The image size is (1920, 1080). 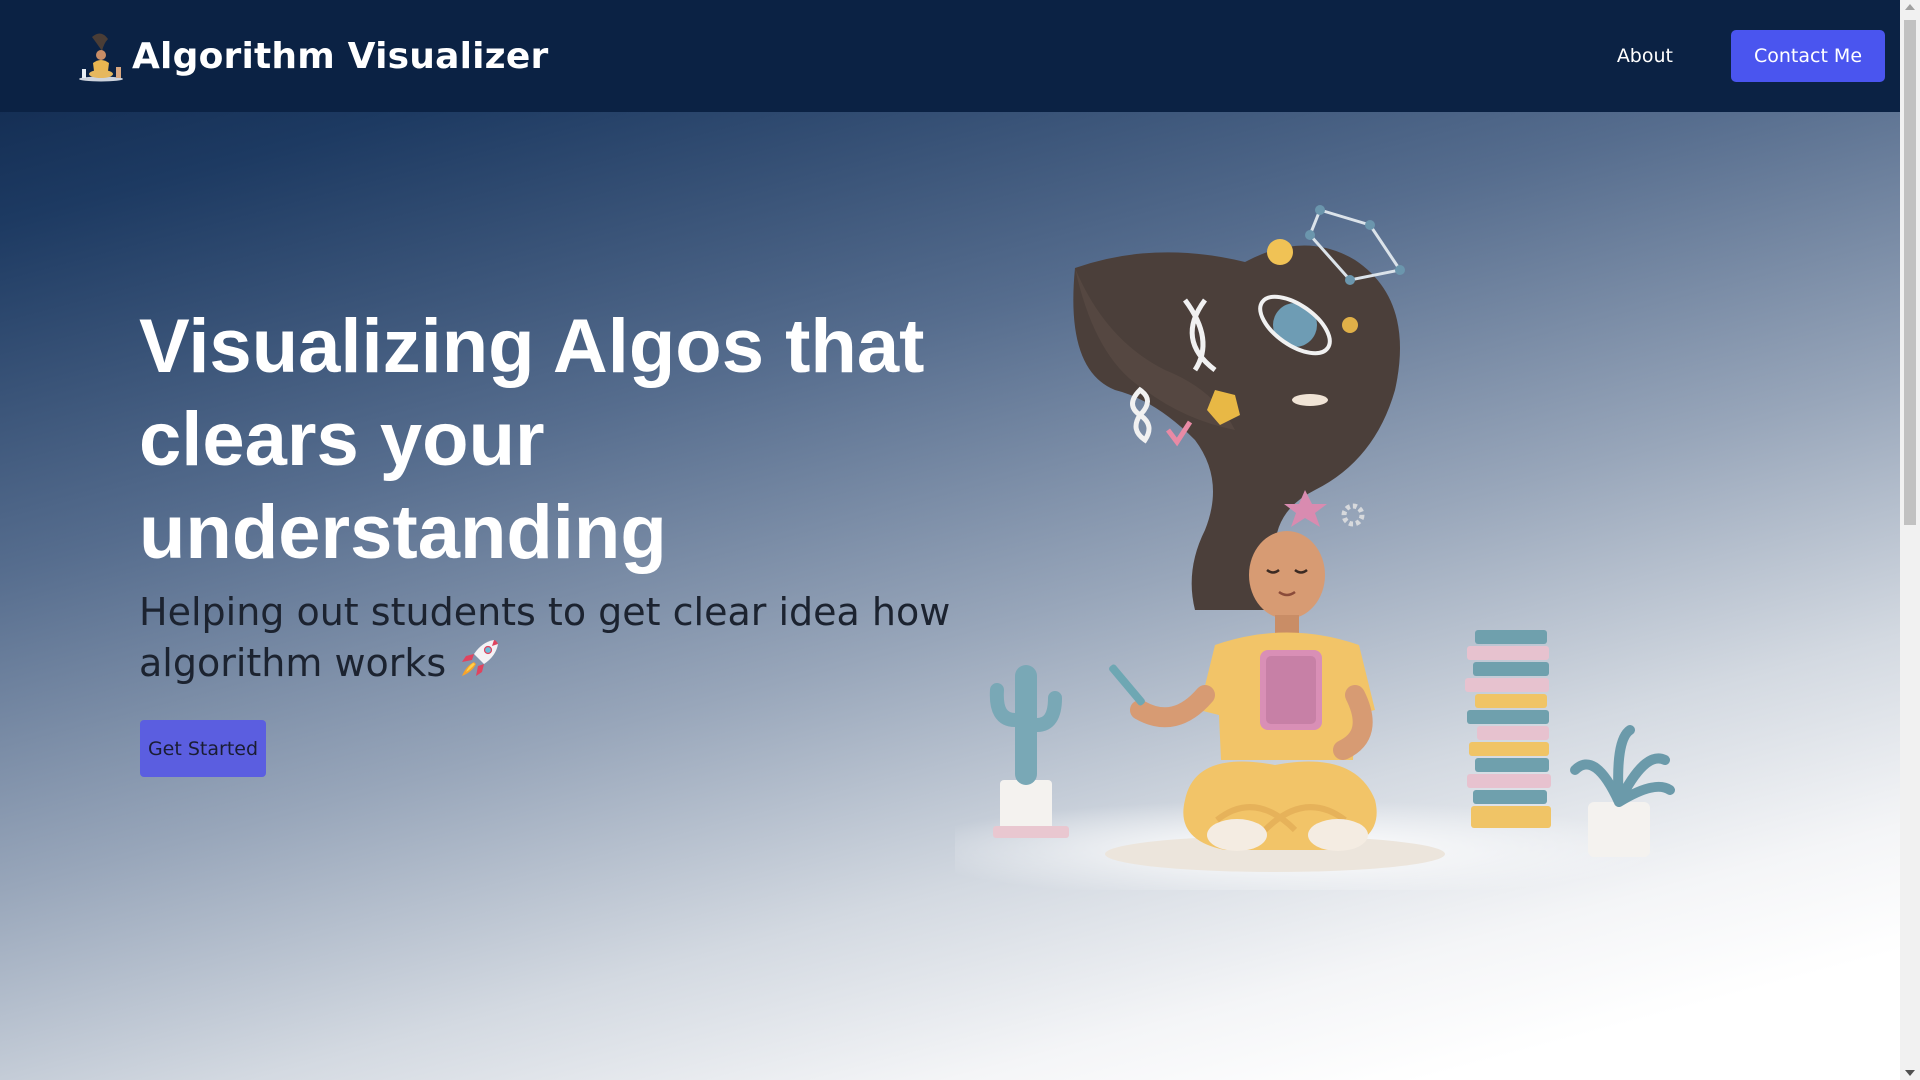 What do you see at coordinates (101, 57) in the screenshot?
I see `meditating-figure-logo-icon` at bounding box center [101, 57].